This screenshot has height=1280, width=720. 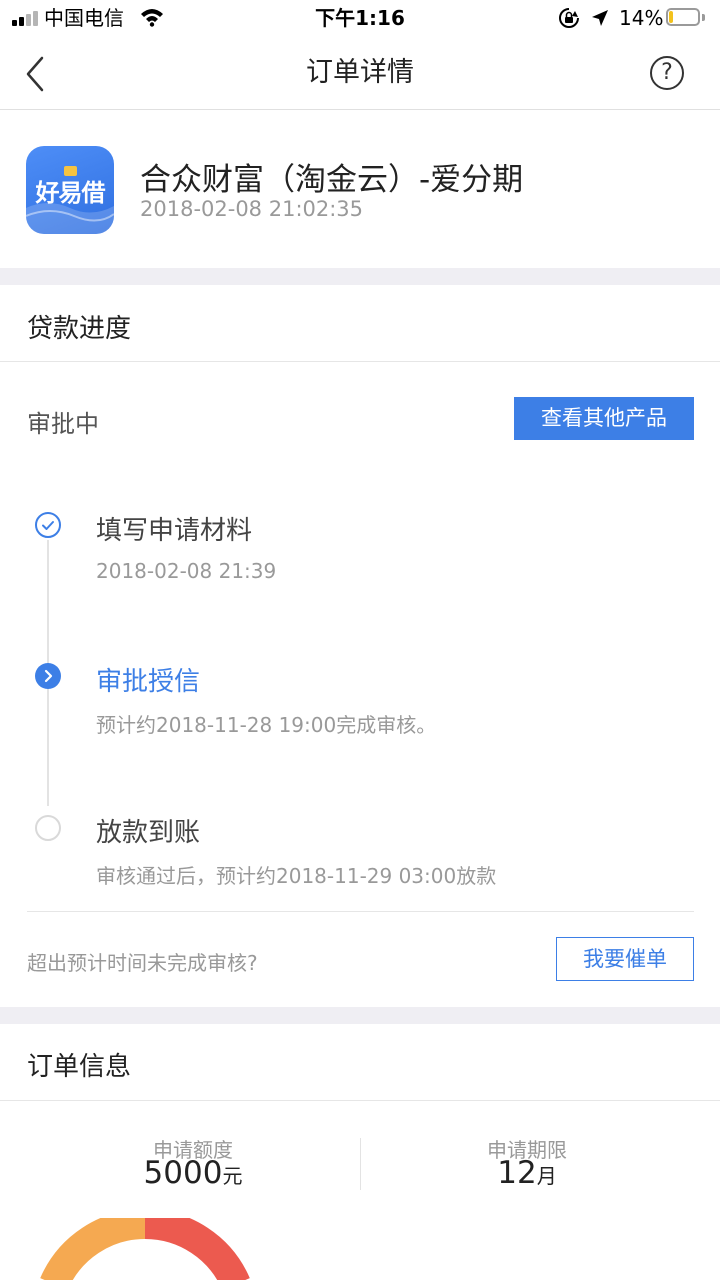 I want to click on urge-question: 超出预计时间未完成审核?, so click(x=142, y=963).